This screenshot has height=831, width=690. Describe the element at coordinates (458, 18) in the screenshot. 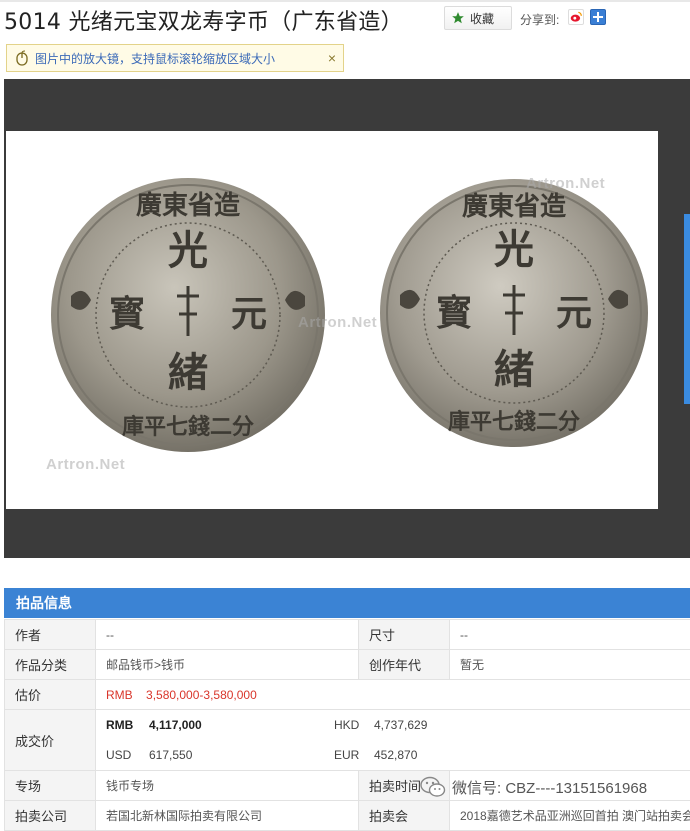

I see `star-icon` at that location.